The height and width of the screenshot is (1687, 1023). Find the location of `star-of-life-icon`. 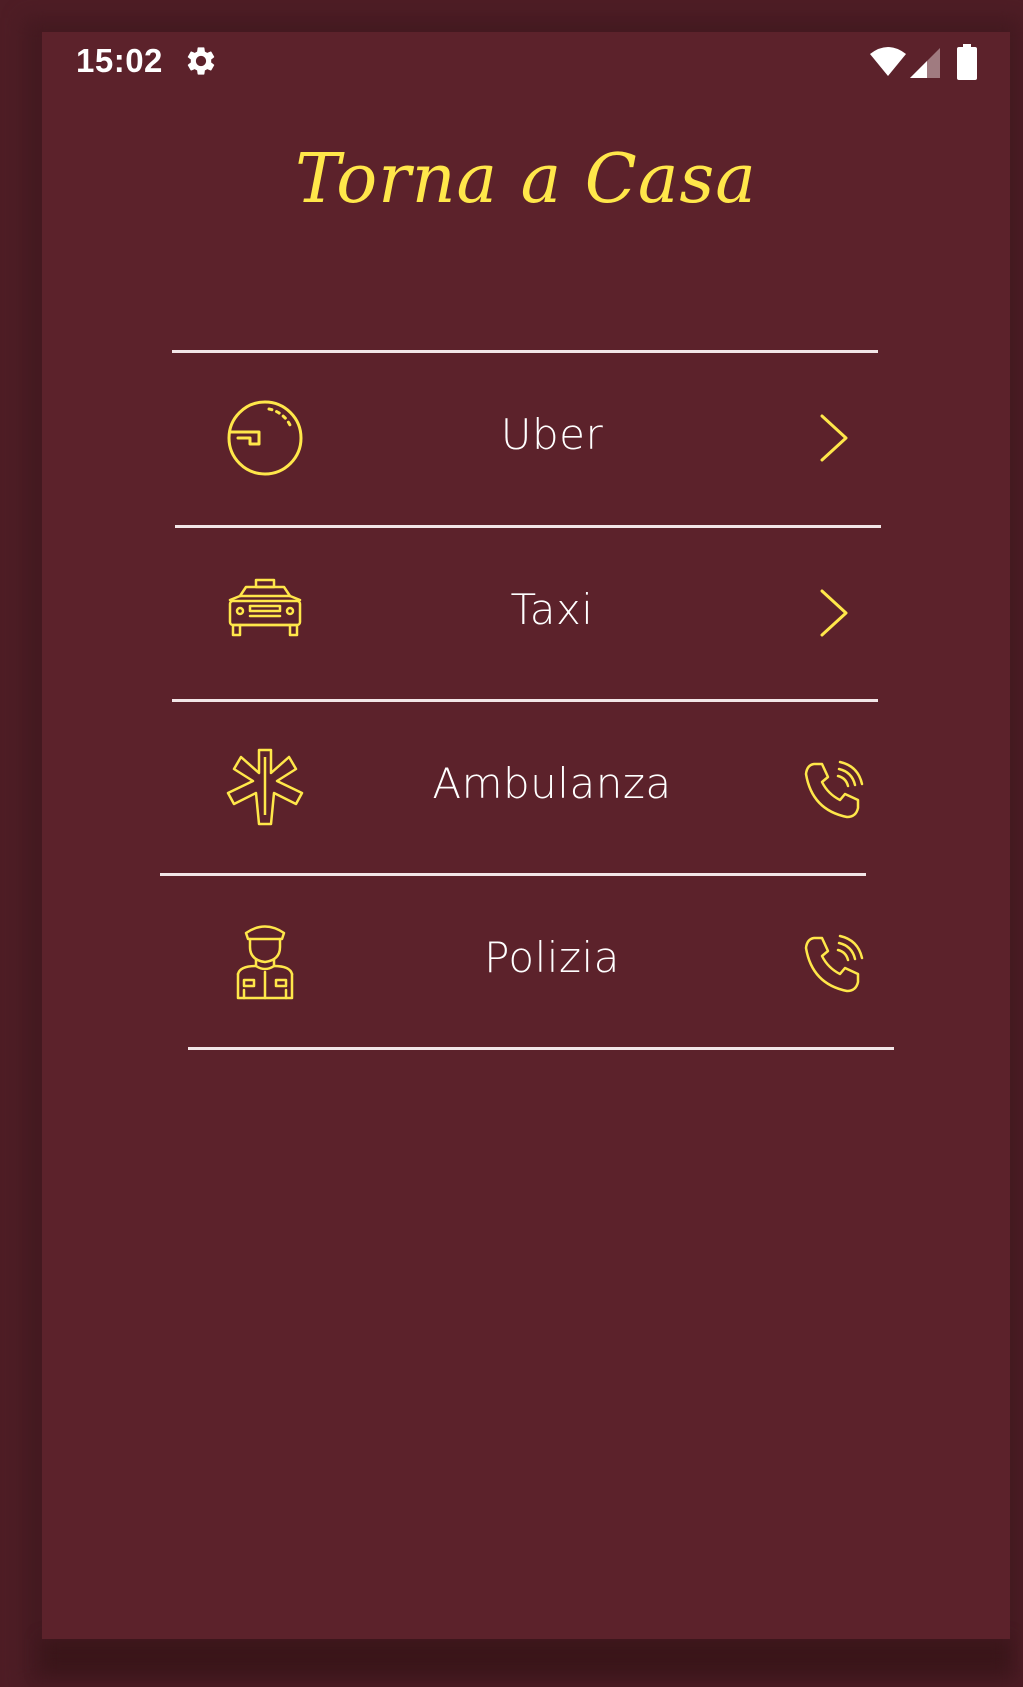

star-of-life-icon is located at coordinates (265, 787).